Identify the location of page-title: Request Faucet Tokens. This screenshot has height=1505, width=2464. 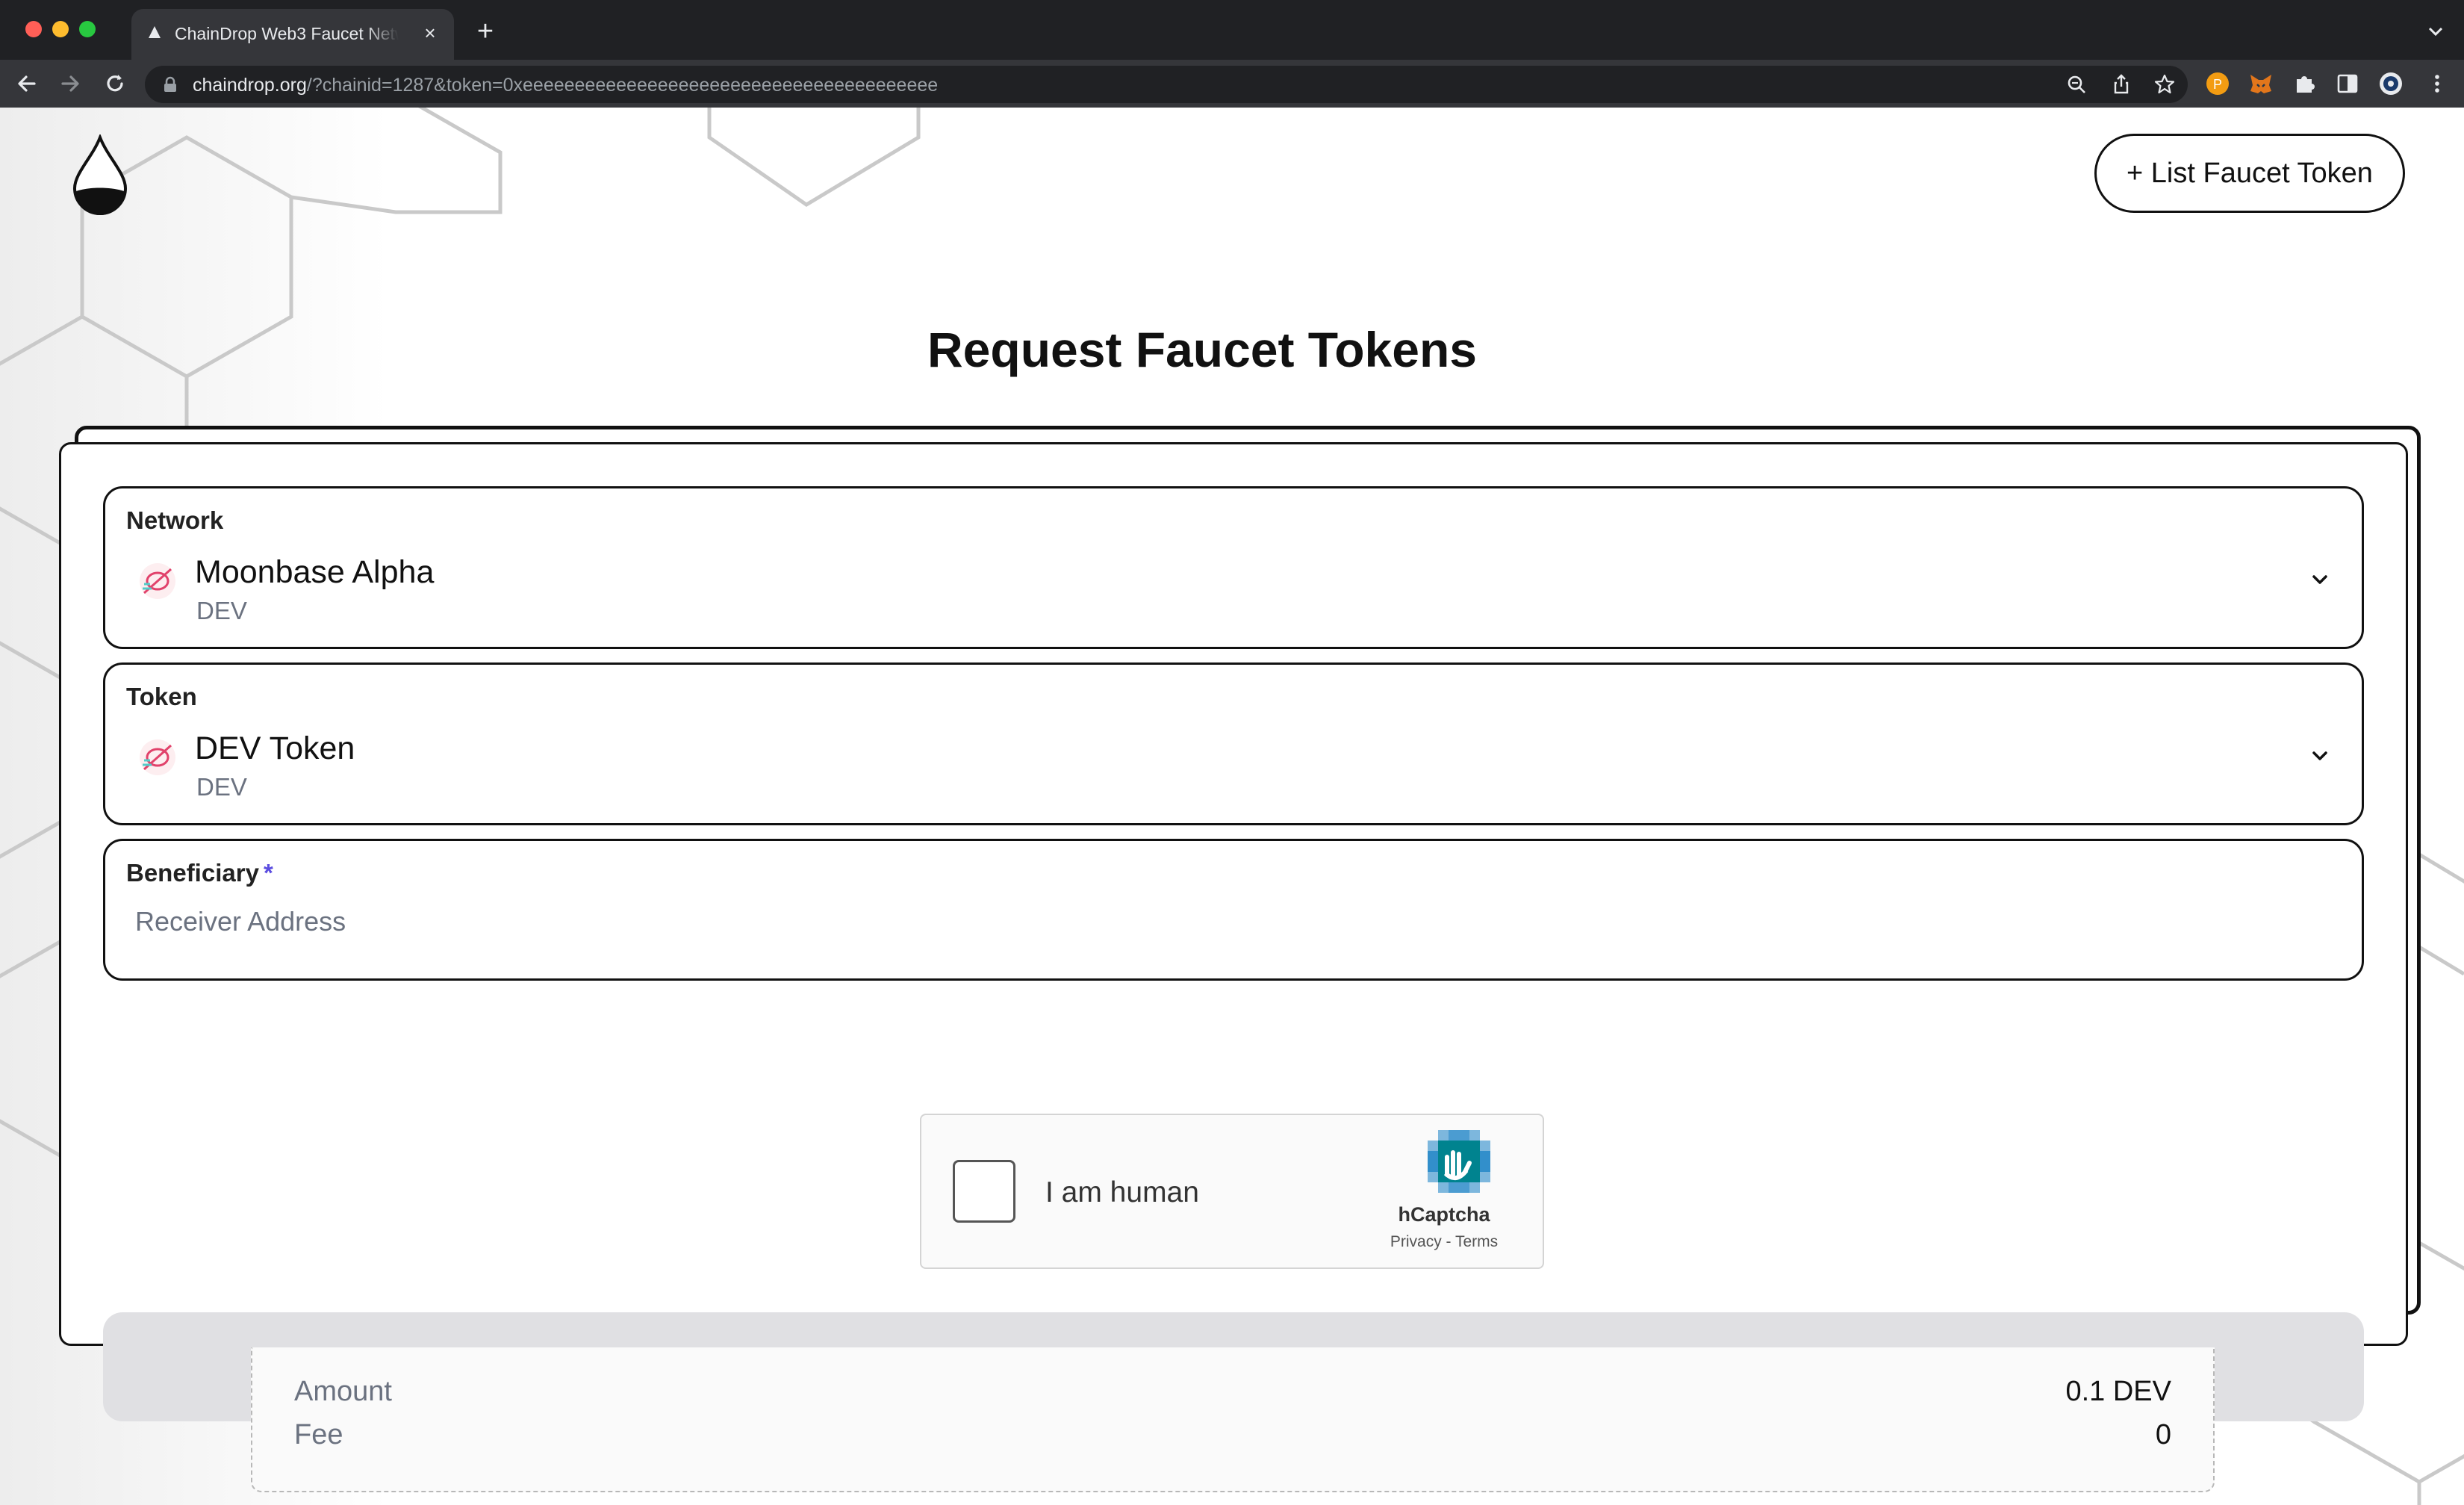
(1202, 350).